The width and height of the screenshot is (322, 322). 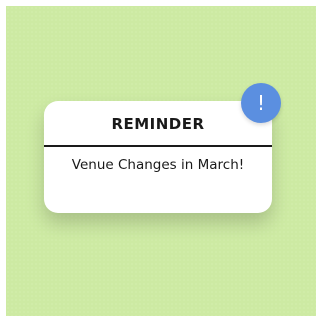 What do you see at coordinates (158, 165) in the screenshot?
I see `card-message: Venue Changes in March!` at bounding box center [158, 165].